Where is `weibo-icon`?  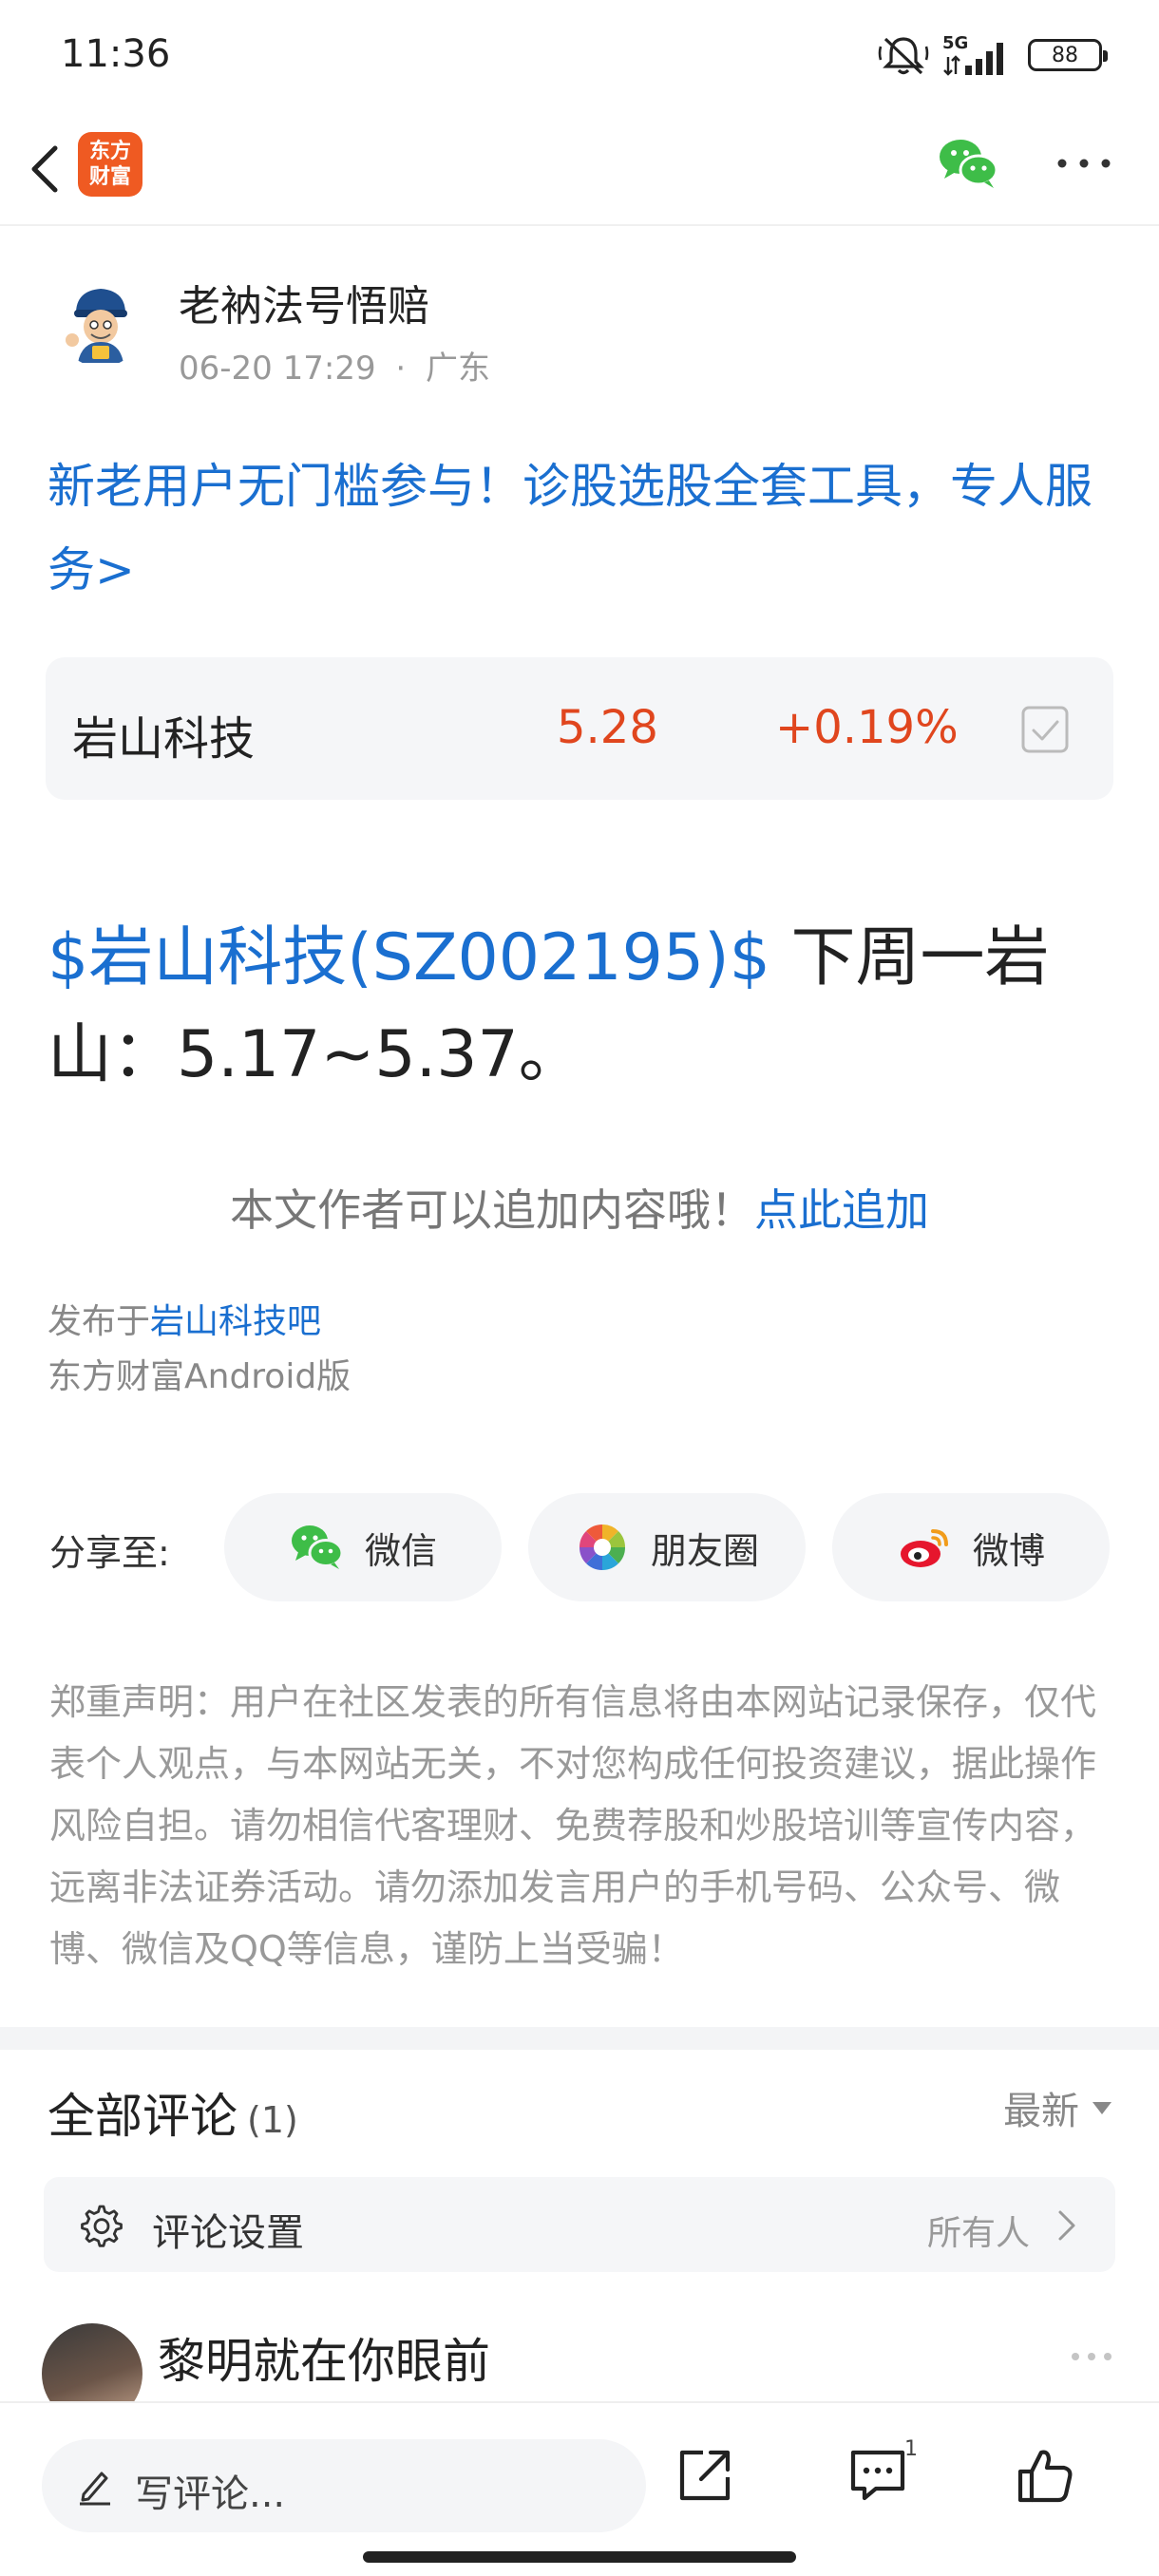
weibo-icon is located at coordinates (924, 1548).